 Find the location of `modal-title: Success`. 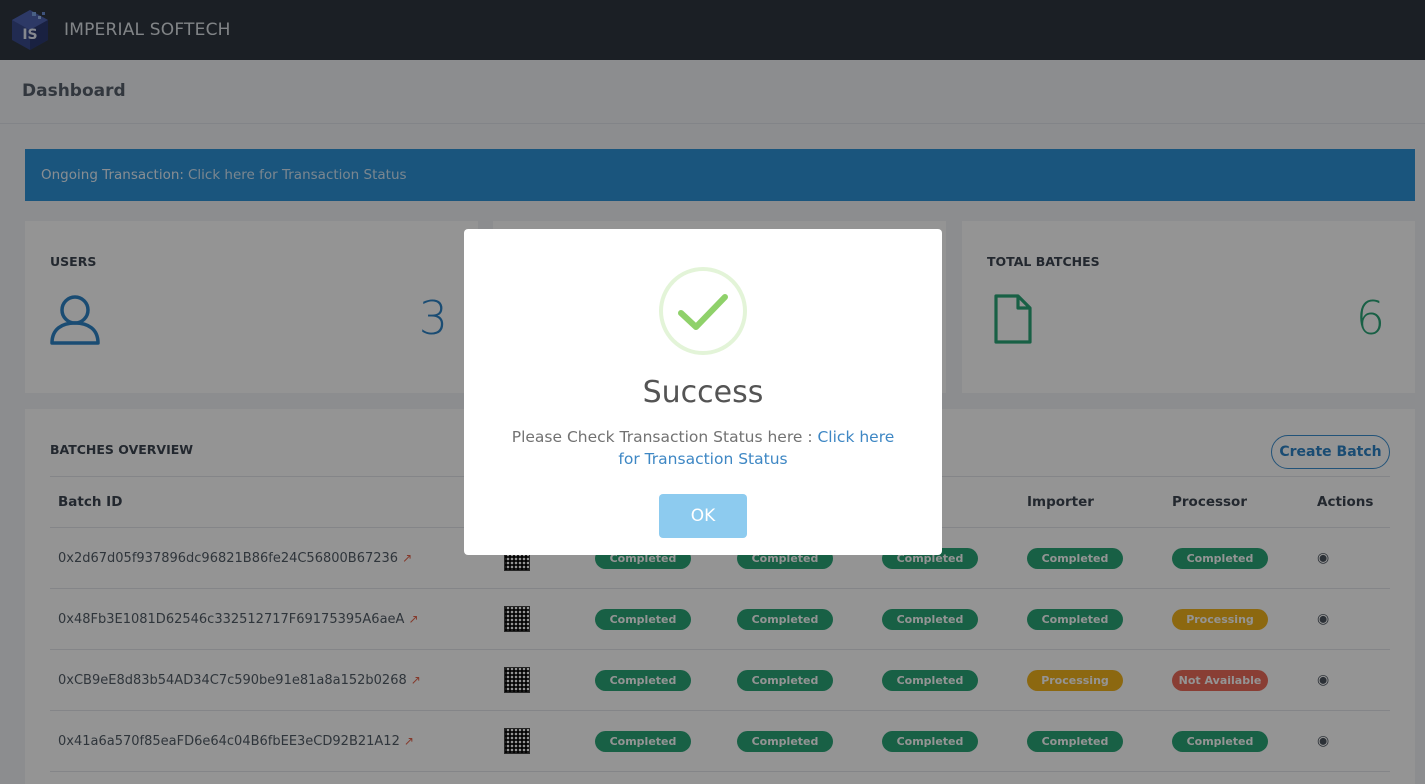

modal-title: Success is located at coordinates (703, 392).